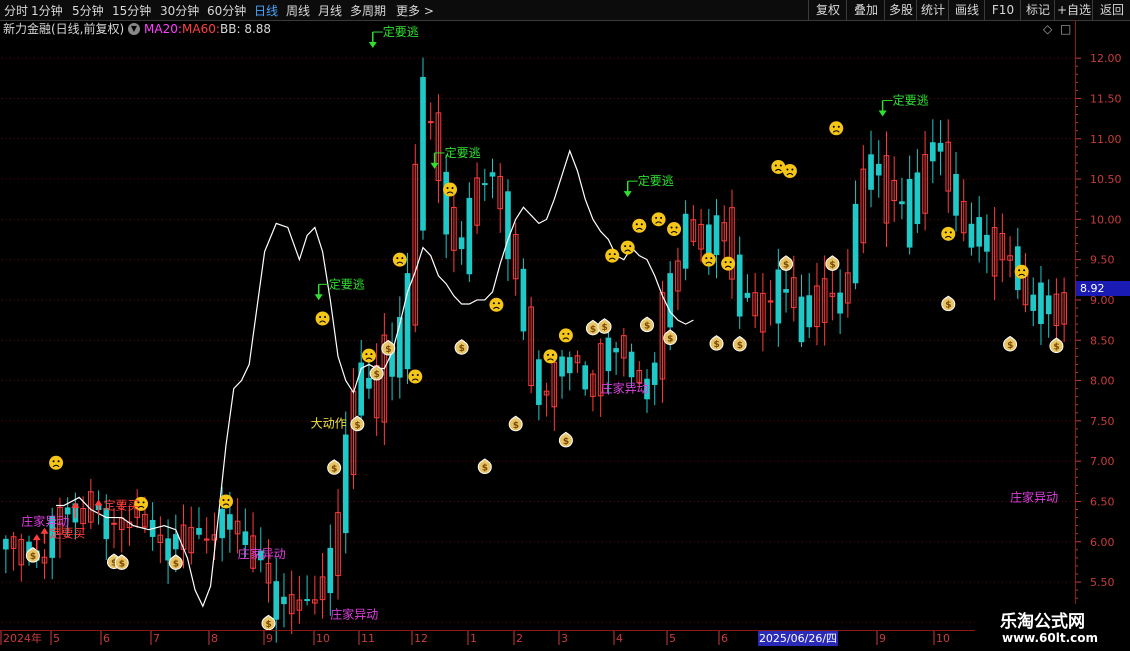  I want to click on current-price-tag: 8.92, so click(1103, 288).